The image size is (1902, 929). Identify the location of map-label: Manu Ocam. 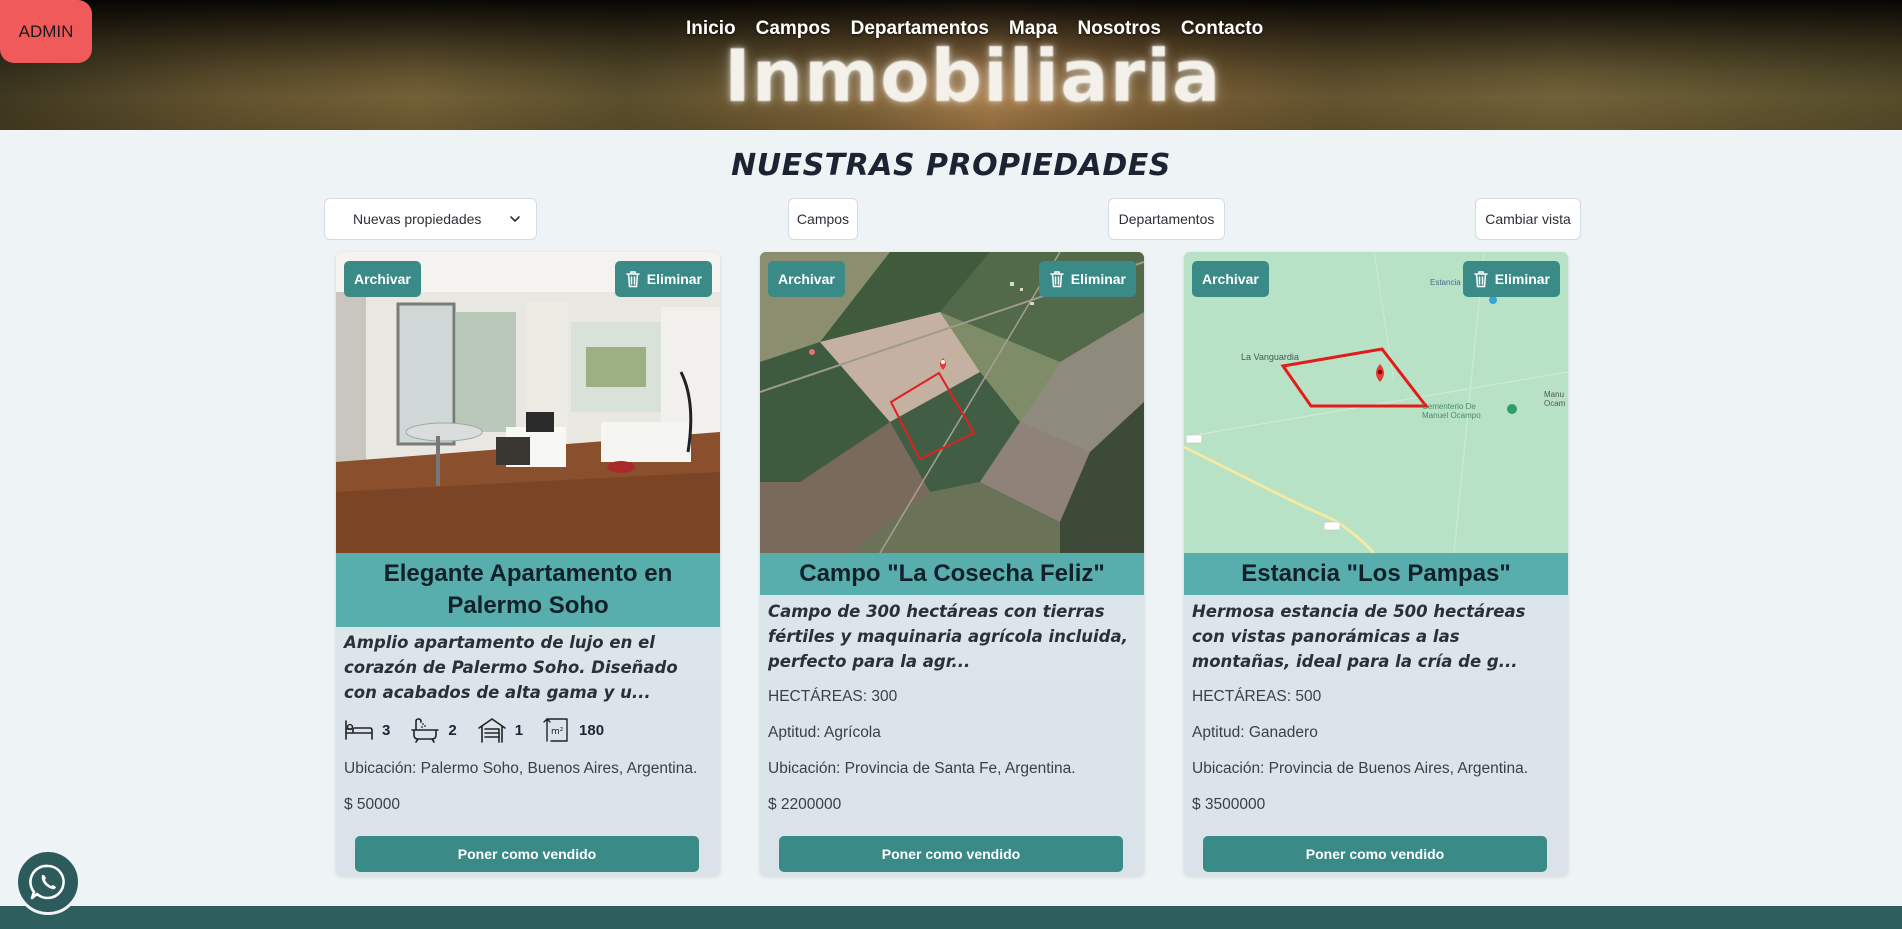
(1555, 399).